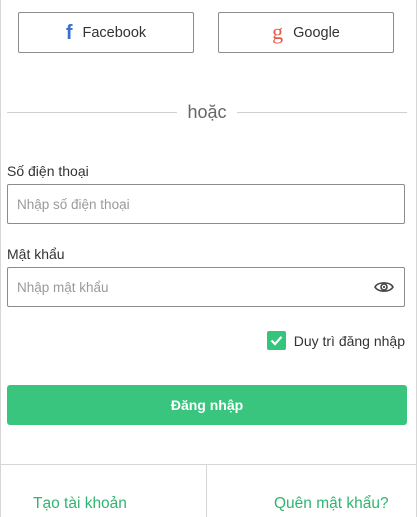 This screenshot has height=517, width=417. What do you see at coordinates (69, 32) in the screenshot?
I see `facebook-icon: f` at bounding box center [69, 32].